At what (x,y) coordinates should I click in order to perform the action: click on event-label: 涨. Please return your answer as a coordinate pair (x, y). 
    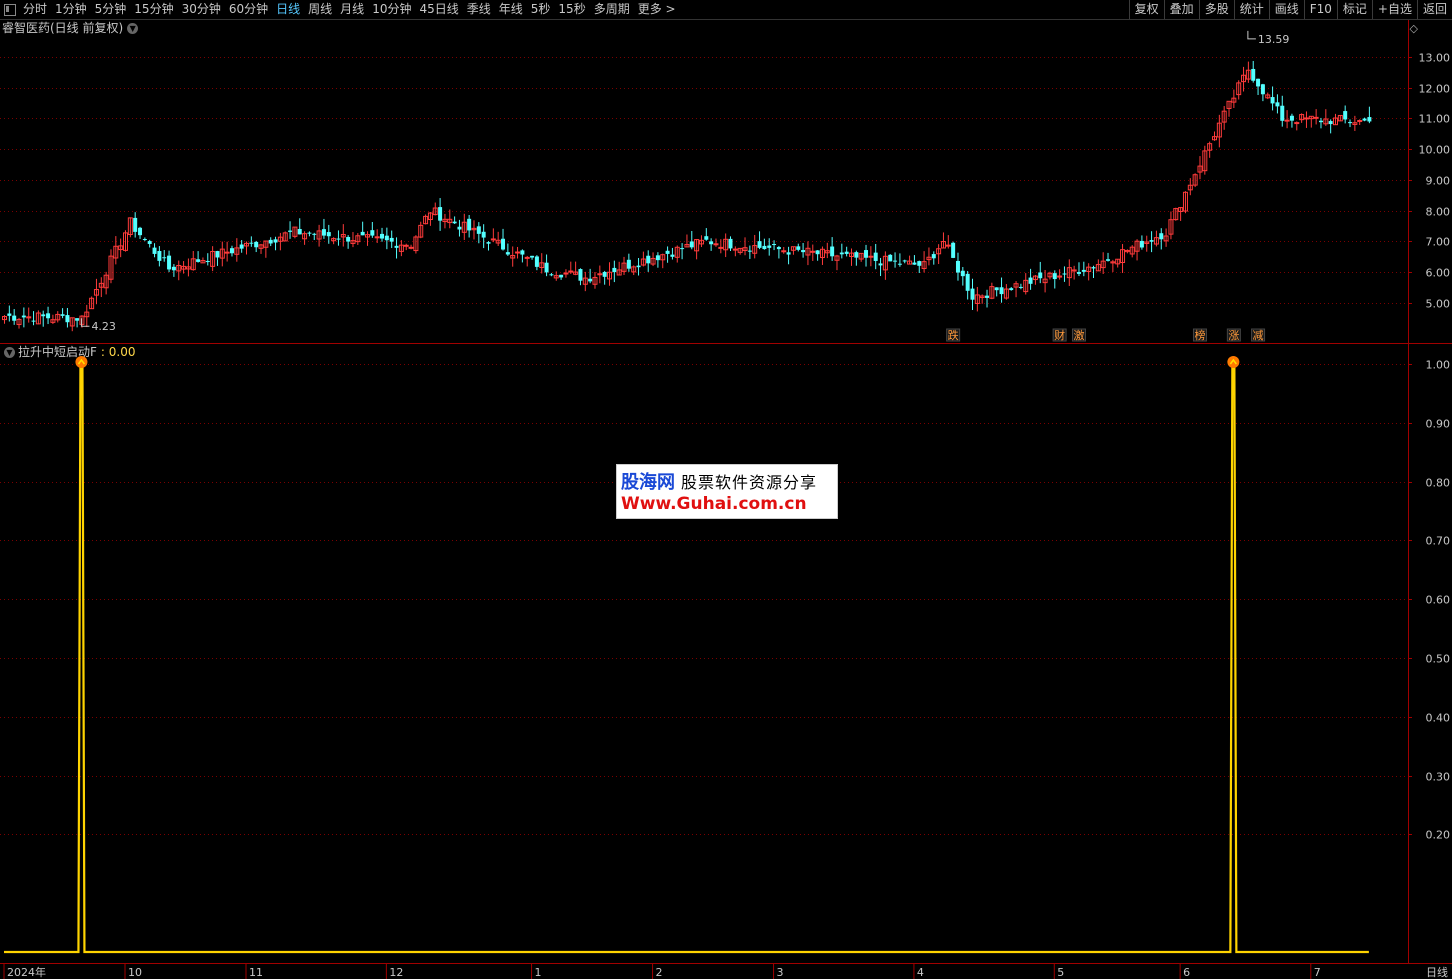
    Looking at the image, I should click on (1233, 335).